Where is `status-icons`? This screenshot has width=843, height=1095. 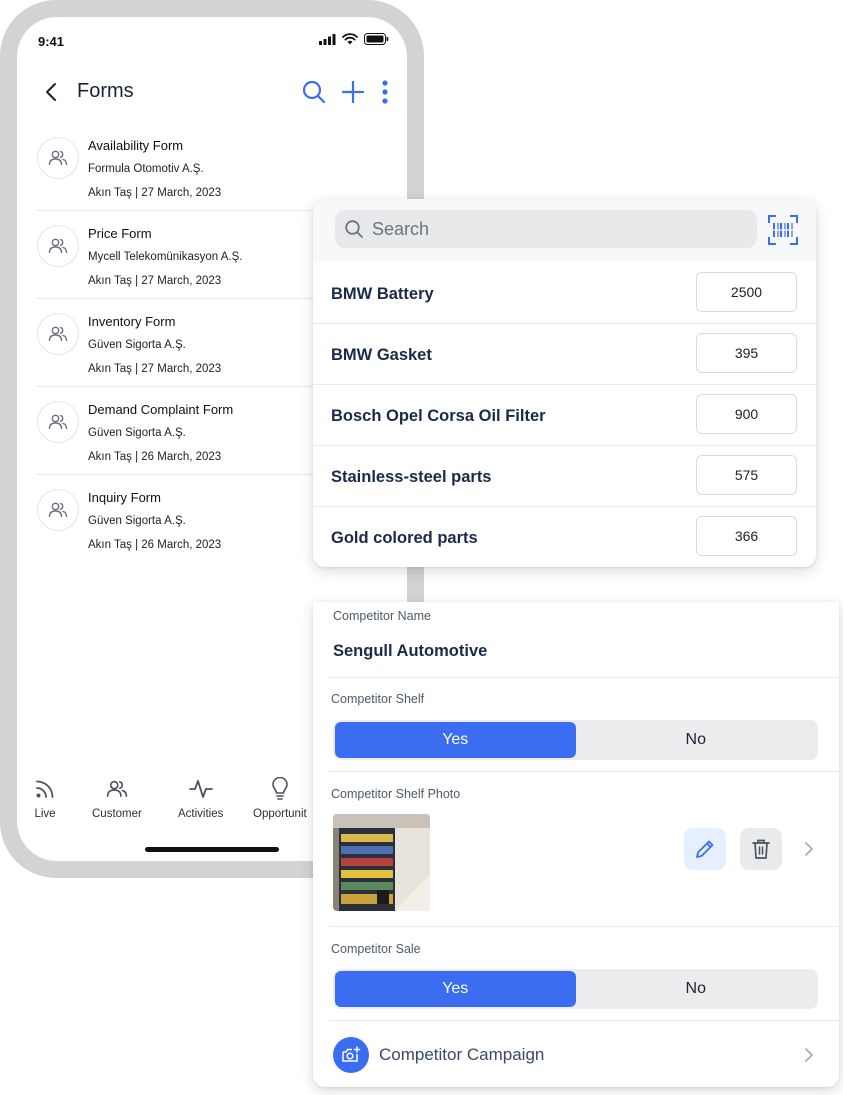
status-icons is located at coordinates (354, 39).